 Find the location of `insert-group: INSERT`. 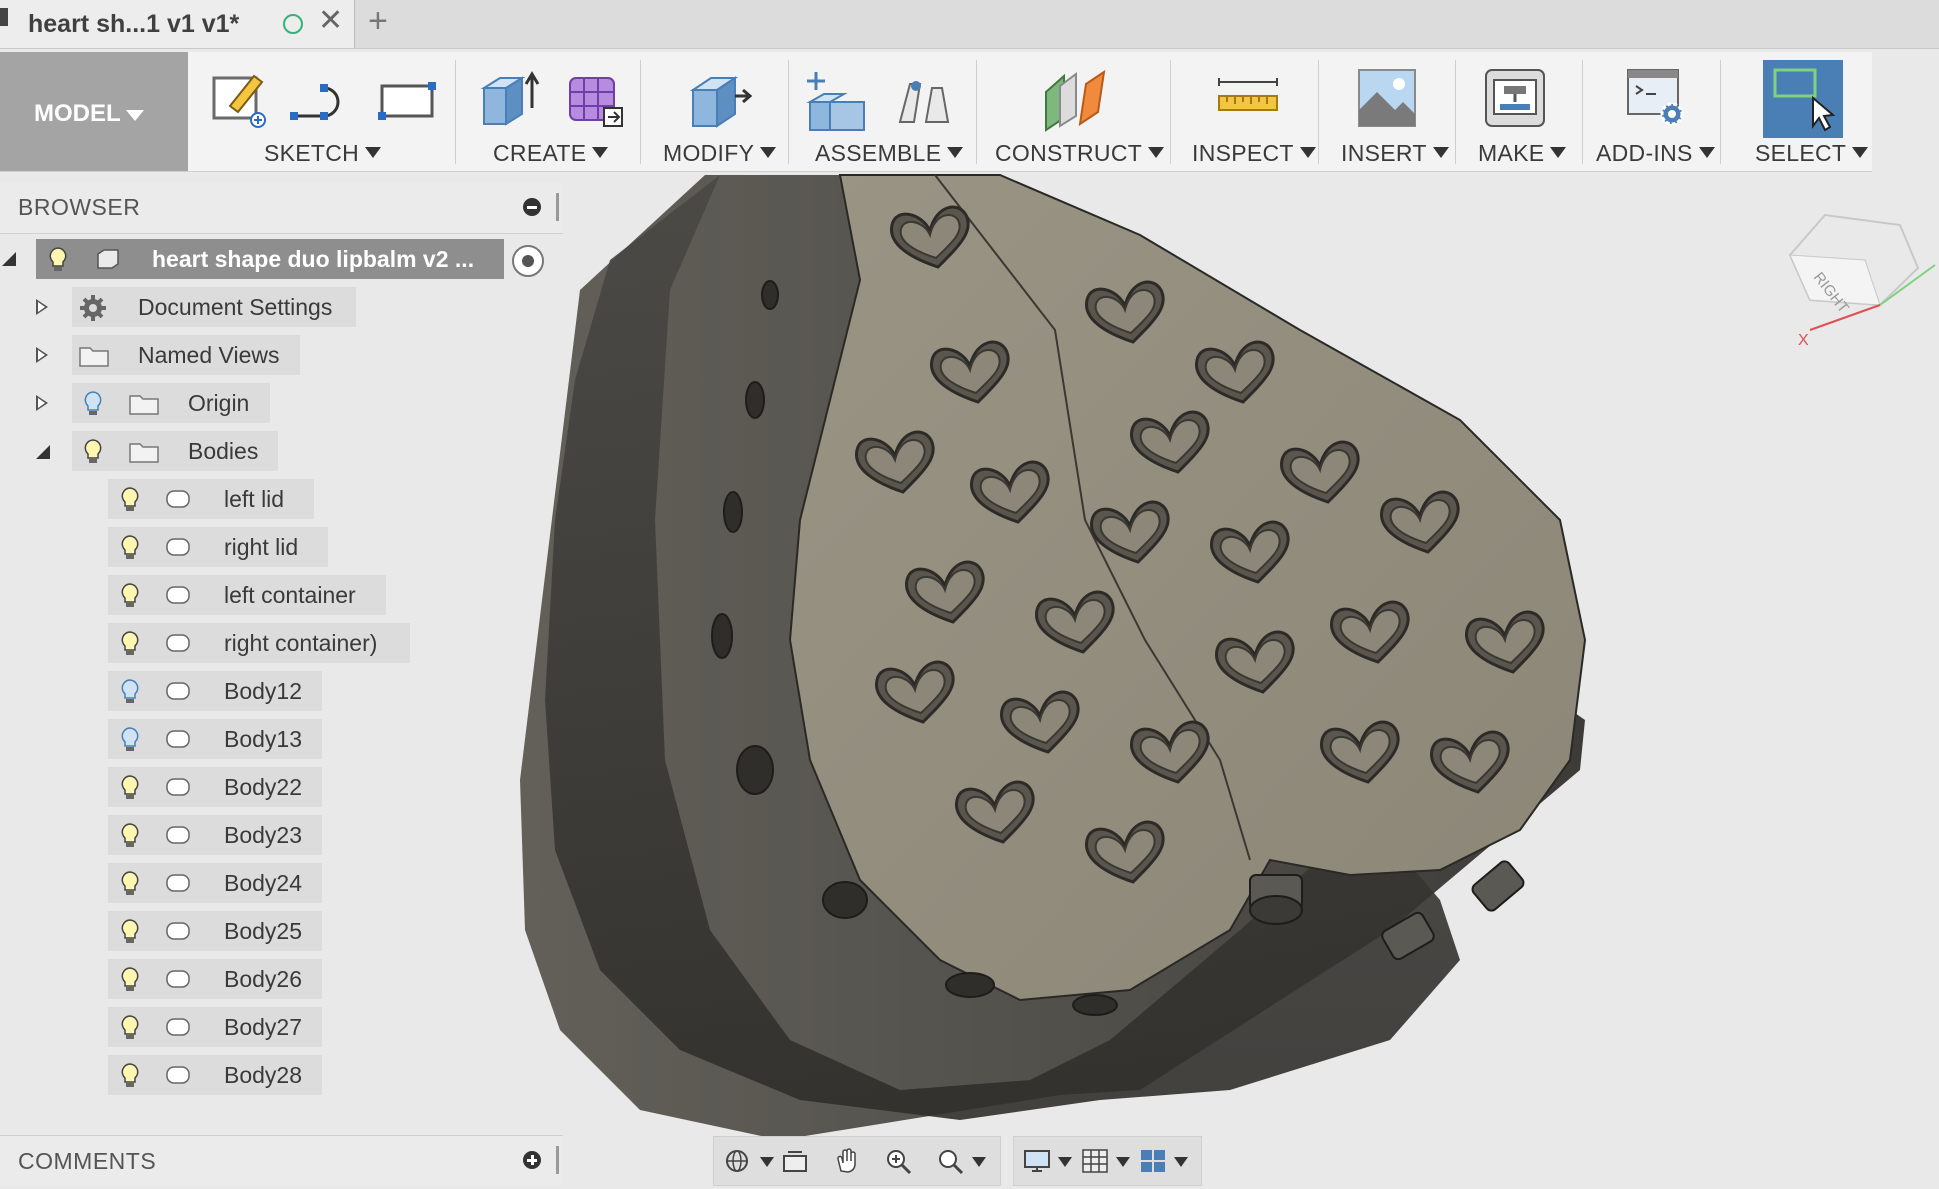

insert-group: INSERT is located at coordinates (1390, 111).